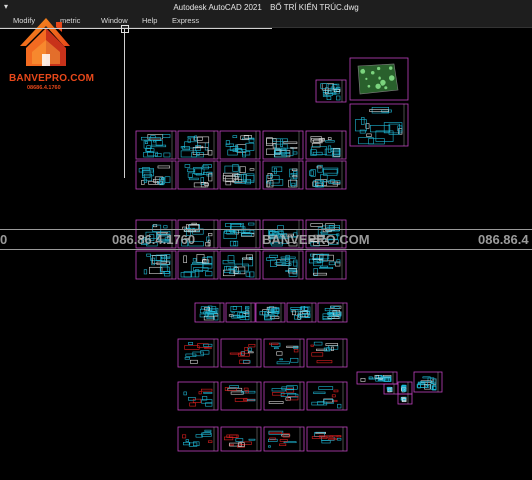  Describe the element at coordinates (266, 229) in the screenshot. I see `watermark-line-top` at that location.